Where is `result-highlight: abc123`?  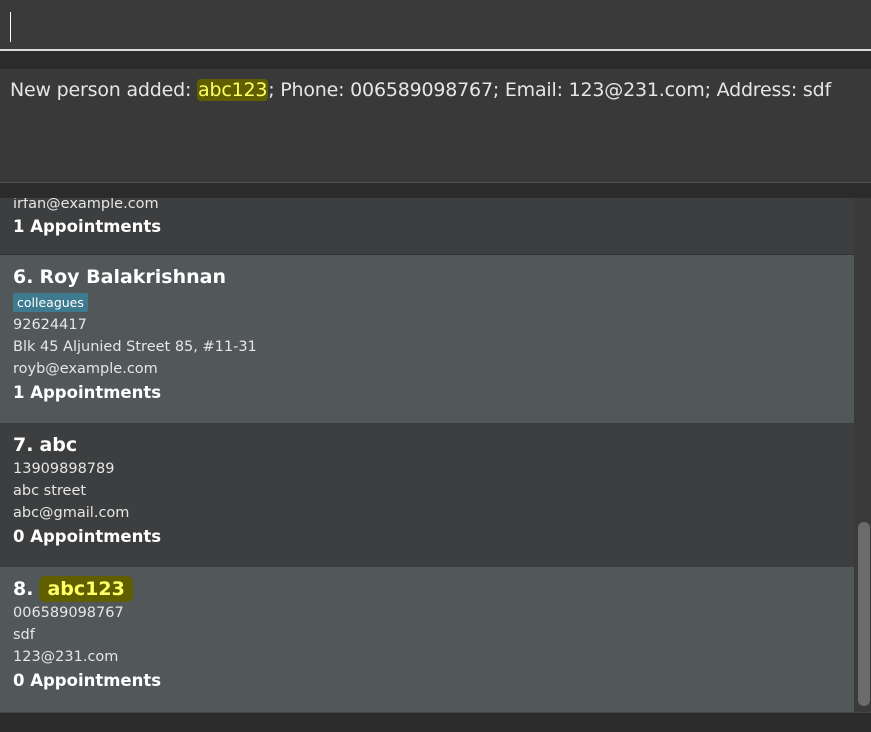 result-highlight: abc123 is located at coordinates (233, 90).